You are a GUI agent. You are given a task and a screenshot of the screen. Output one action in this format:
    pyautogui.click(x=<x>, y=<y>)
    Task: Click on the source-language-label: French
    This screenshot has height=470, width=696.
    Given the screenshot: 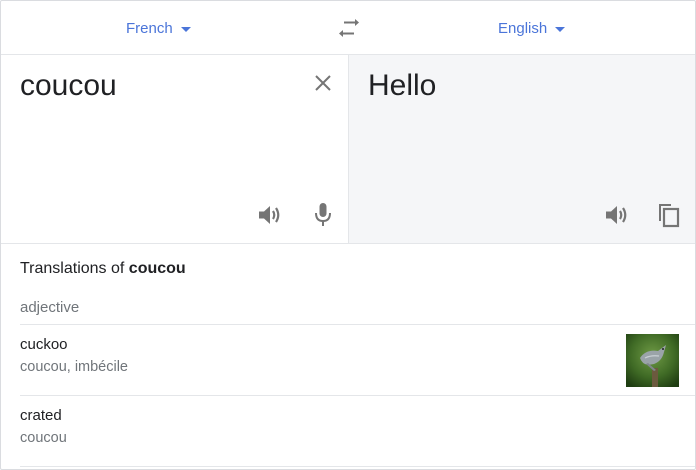 What is the action you would take?
    pyautogui.click(x=149, y=28)
    